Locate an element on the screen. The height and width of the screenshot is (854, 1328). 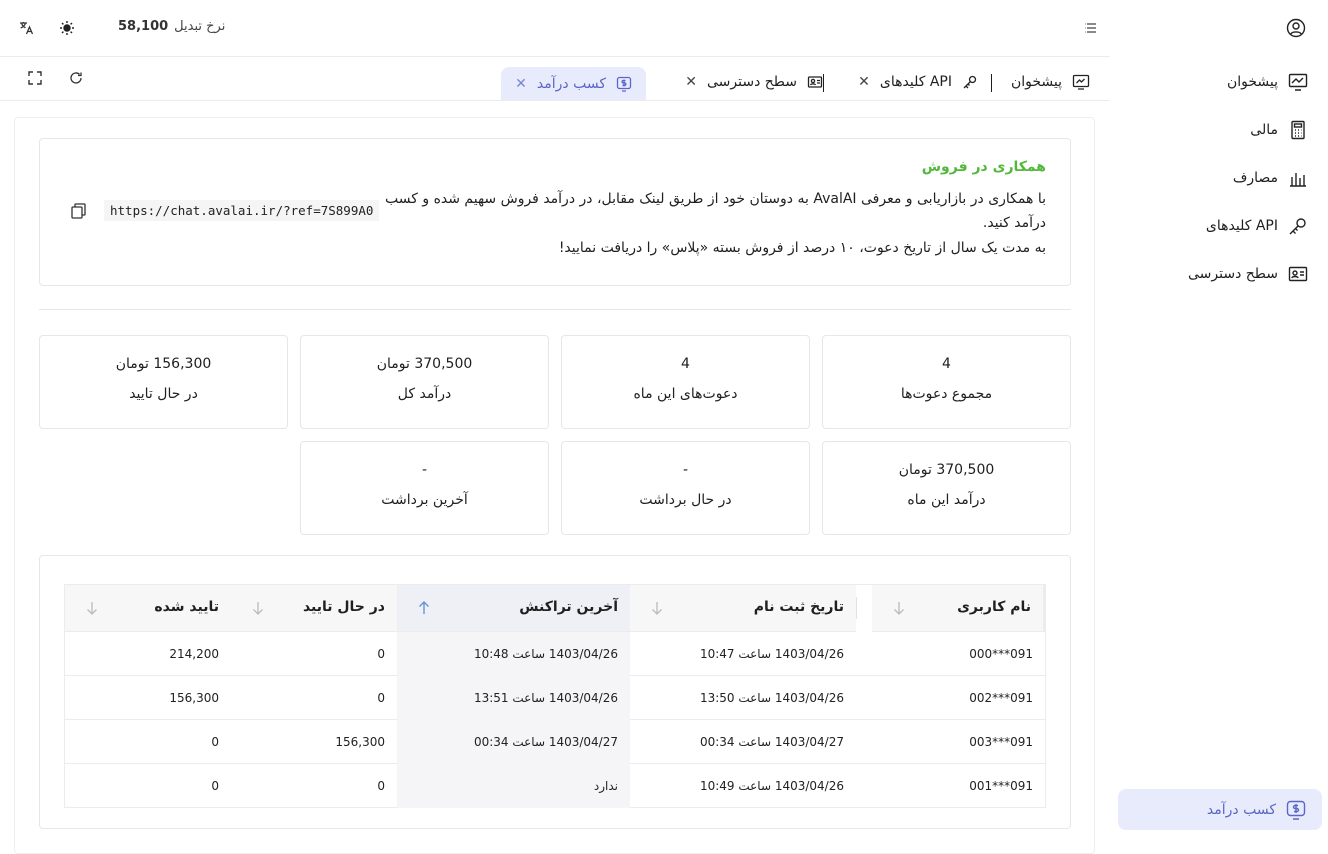
stat-value: 156,300 تومان is located at coordinates (163, 364).